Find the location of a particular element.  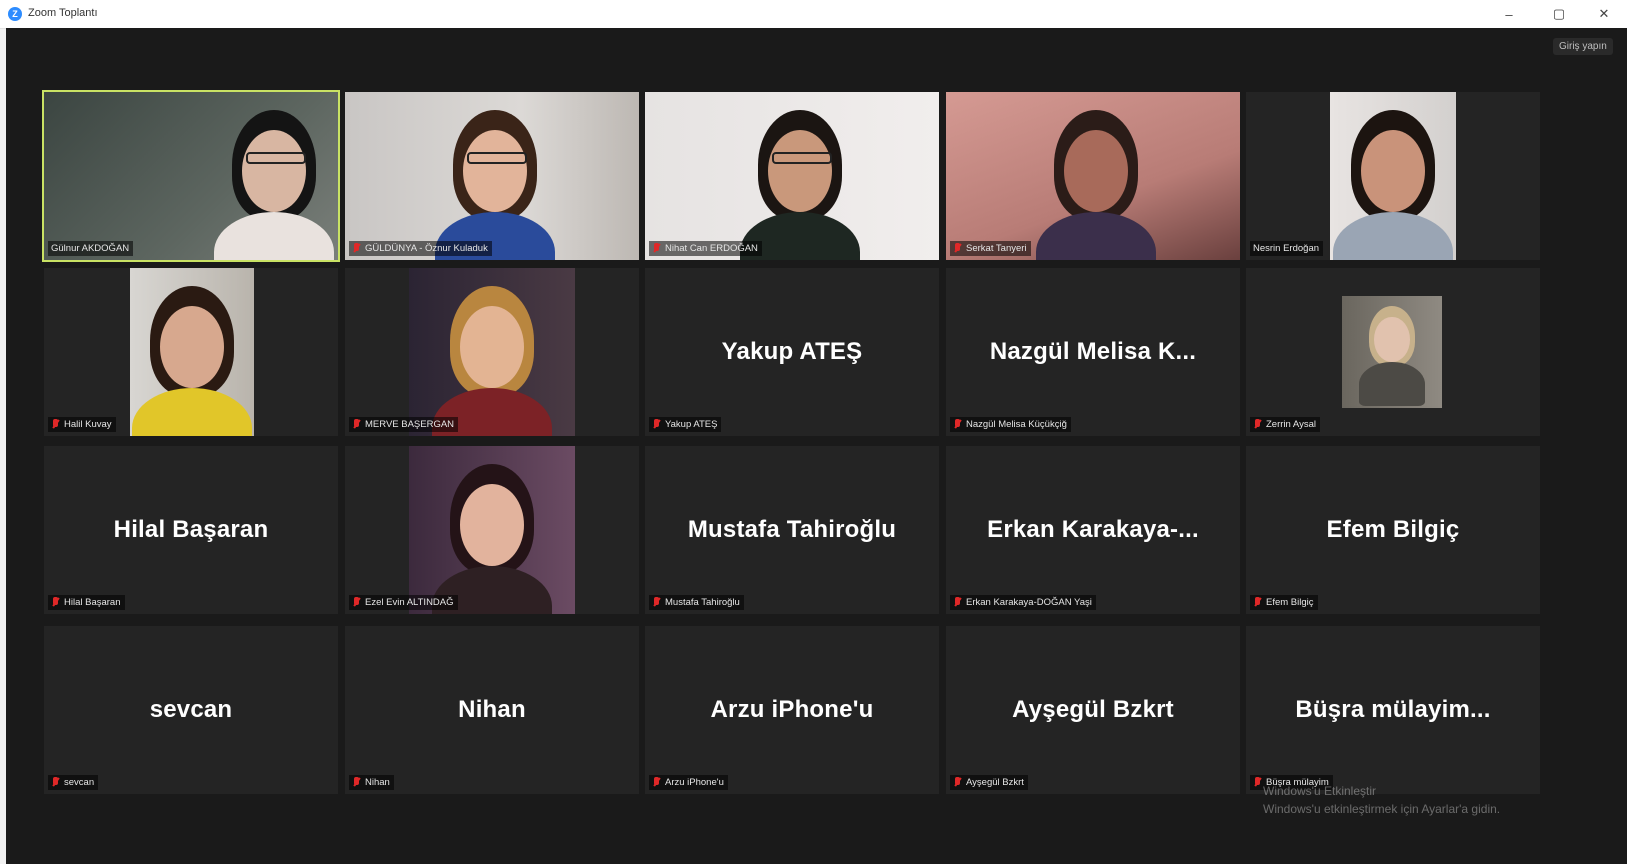

participant-name-label: Hilal Başaran is located at coordinates (86, 602).